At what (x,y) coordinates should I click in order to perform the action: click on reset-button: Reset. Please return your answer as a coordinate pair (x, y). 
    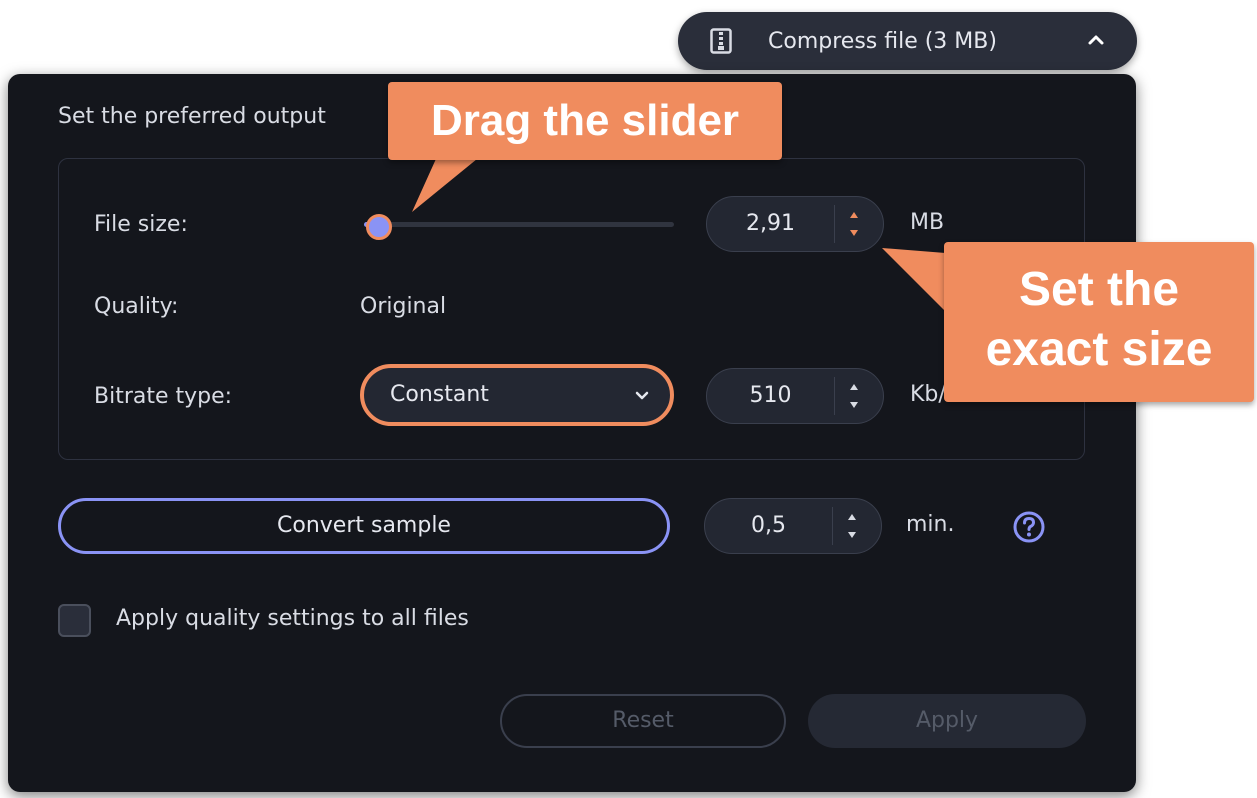
    Looking at the image, I should click on (643, 721).